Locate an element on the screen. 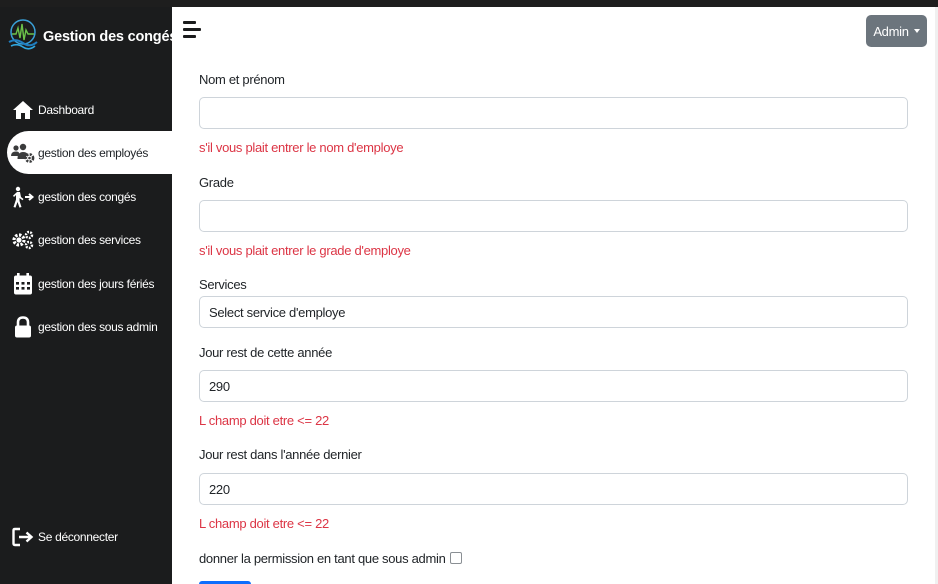 Image resolution: width=938 pixels, height=584 pixels. sign-out-icon is located at coordinates (23, 537).